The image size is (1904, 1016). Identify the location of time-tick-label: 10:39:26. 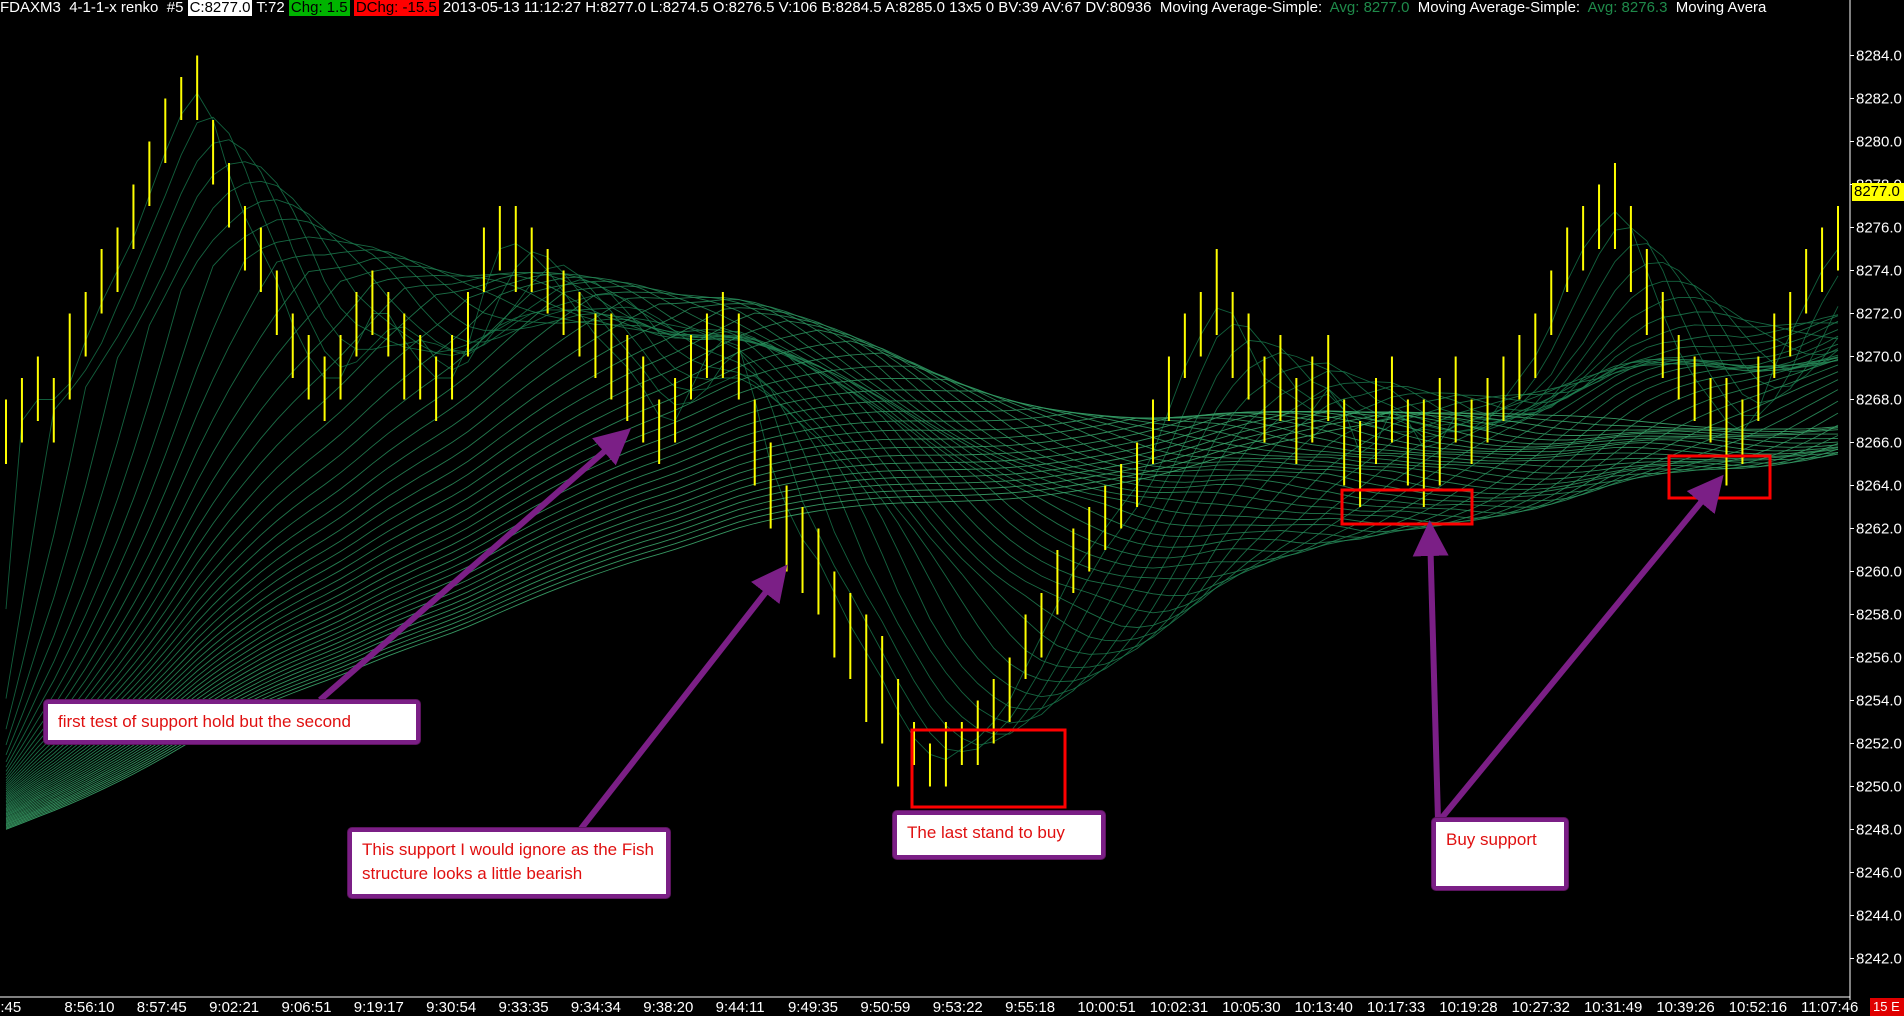
(1685, 1007).